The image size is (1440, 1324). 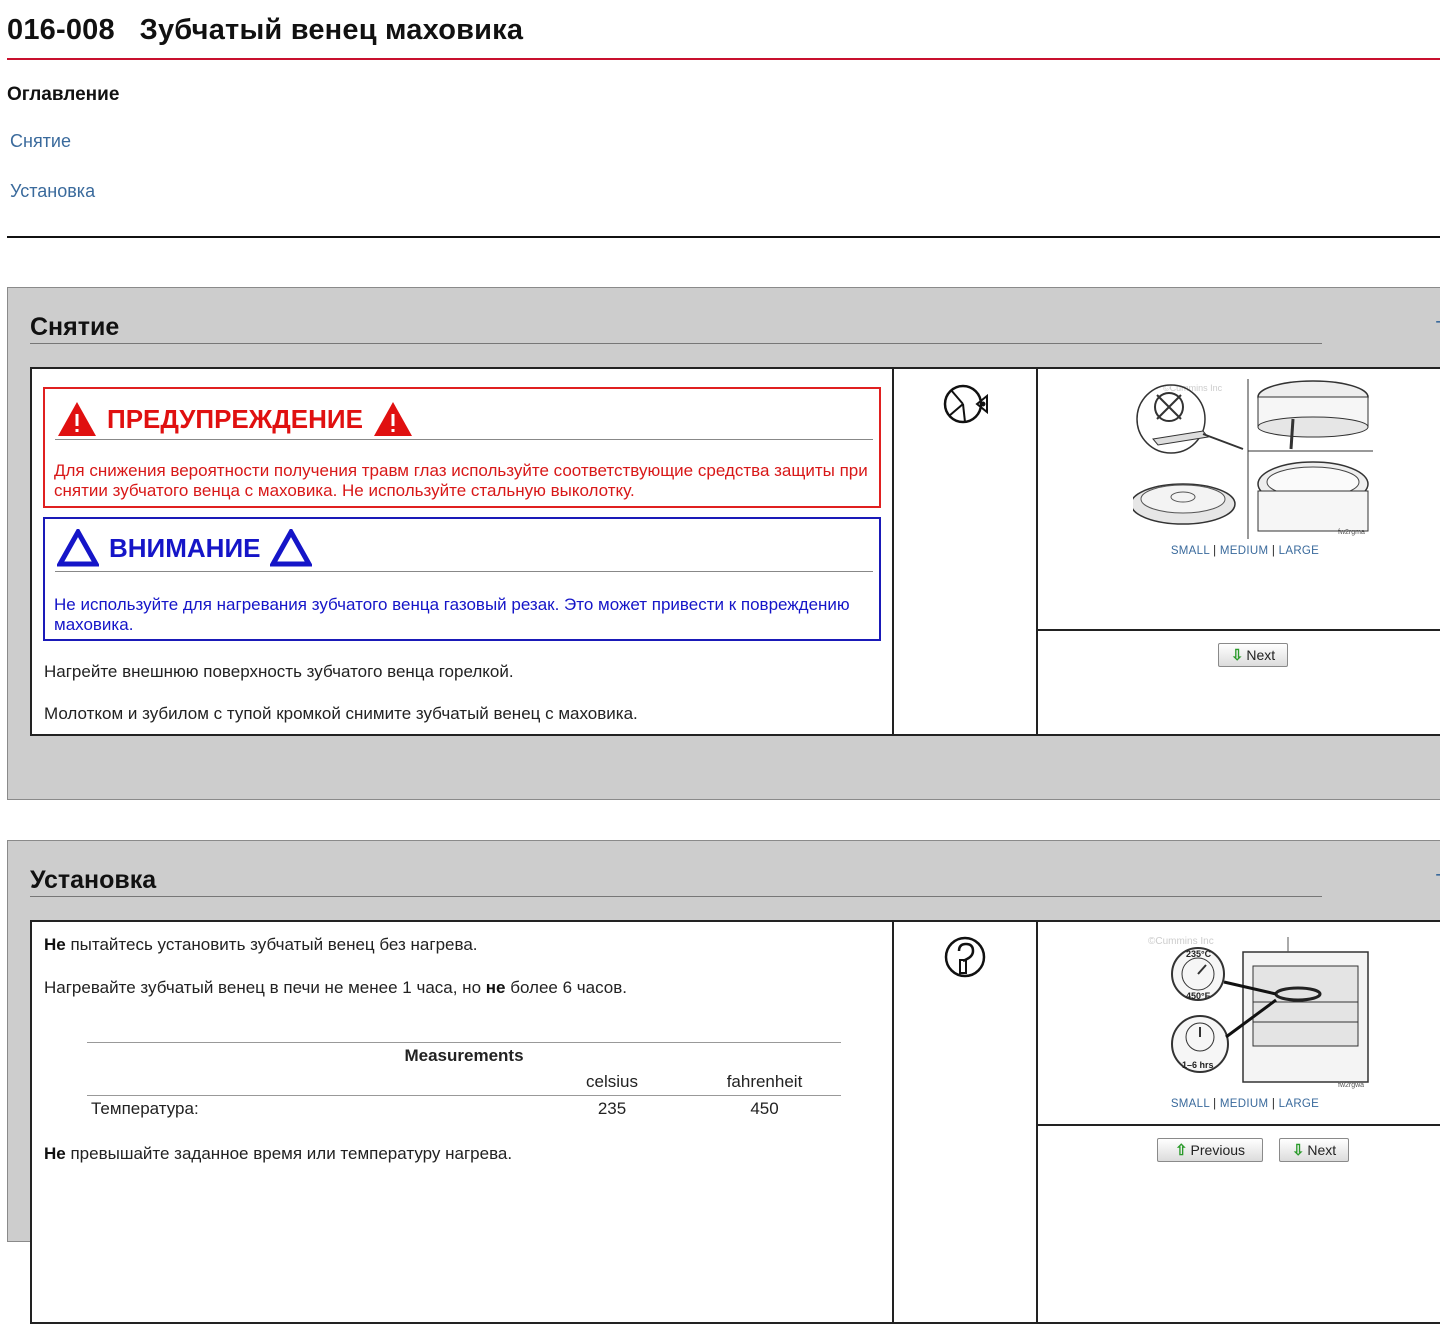 What do you see at coordinates (145, 1108) in the screenshot?
I see `measurements-row-label: Температура:` at bounding box center [145, 1108].